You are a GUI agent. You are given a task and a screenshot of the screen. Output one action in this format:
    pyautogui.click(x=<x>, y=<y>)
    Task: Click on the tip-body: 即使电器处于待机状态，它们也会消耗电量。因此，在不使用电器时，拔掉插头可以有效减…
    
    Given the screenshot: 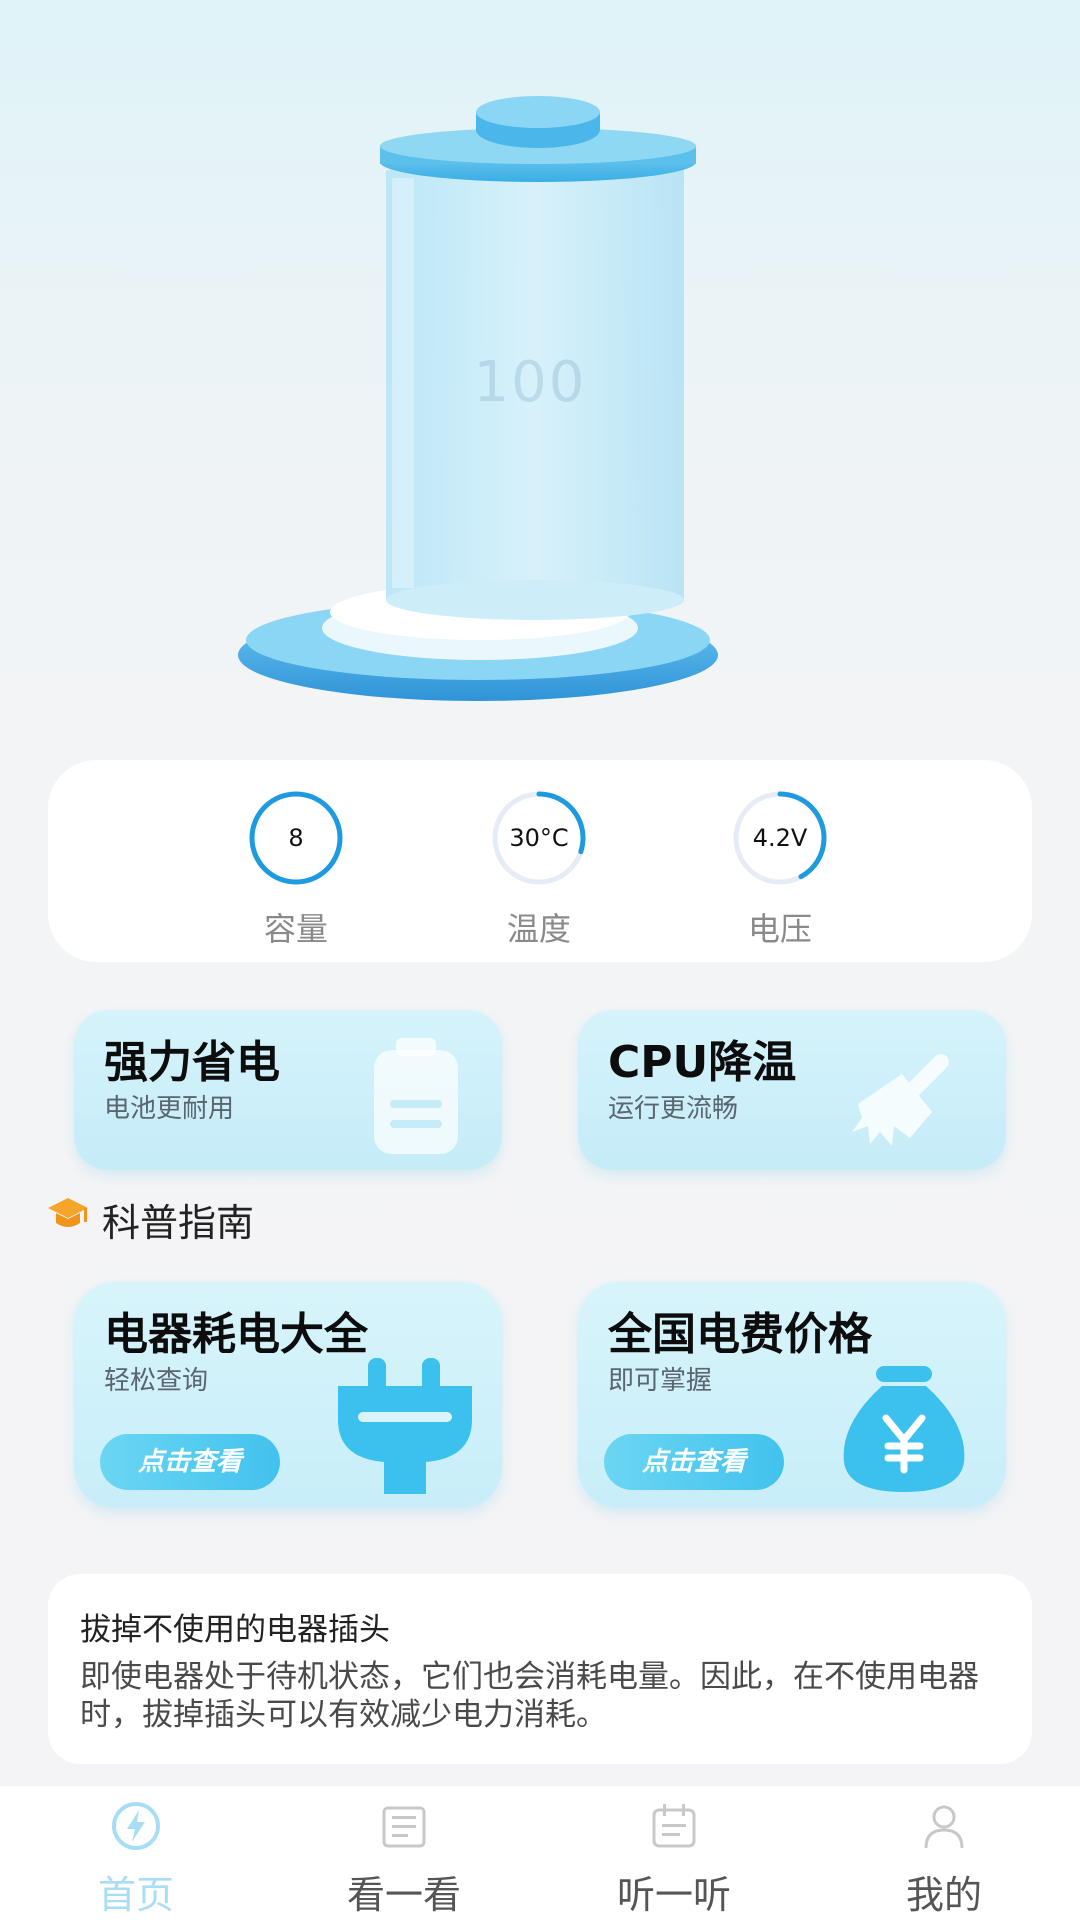 What is the action you would take?
    pyautogui.click(x=529, y=1696)
    